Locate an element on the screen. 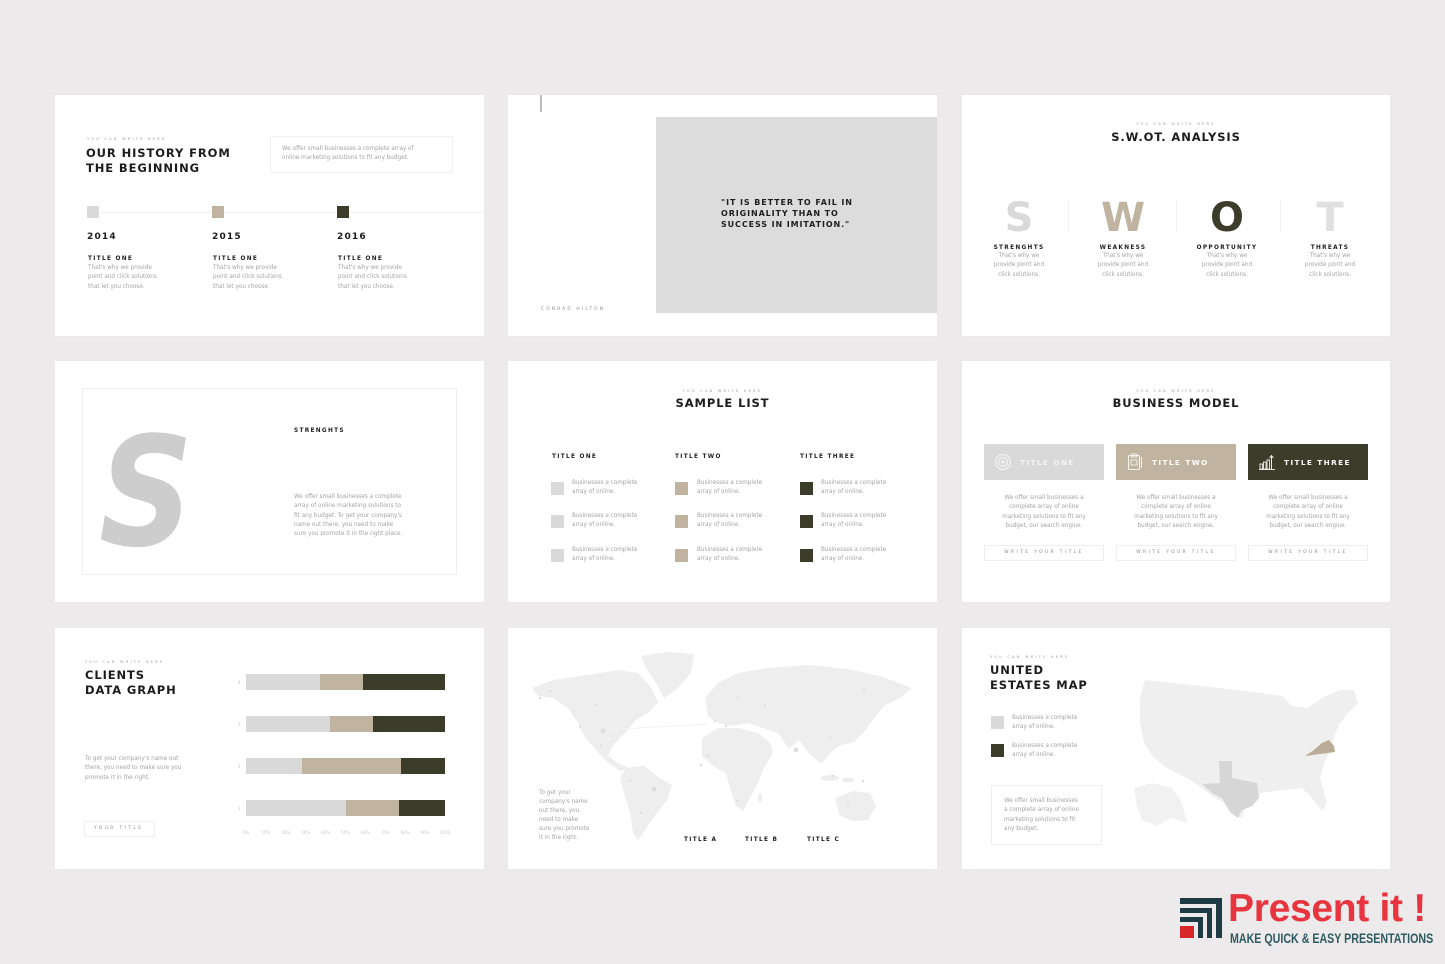 The width and height of the screenshot is (1445, 964). milestone-year: 2014 is located at coordinates (102, 237).